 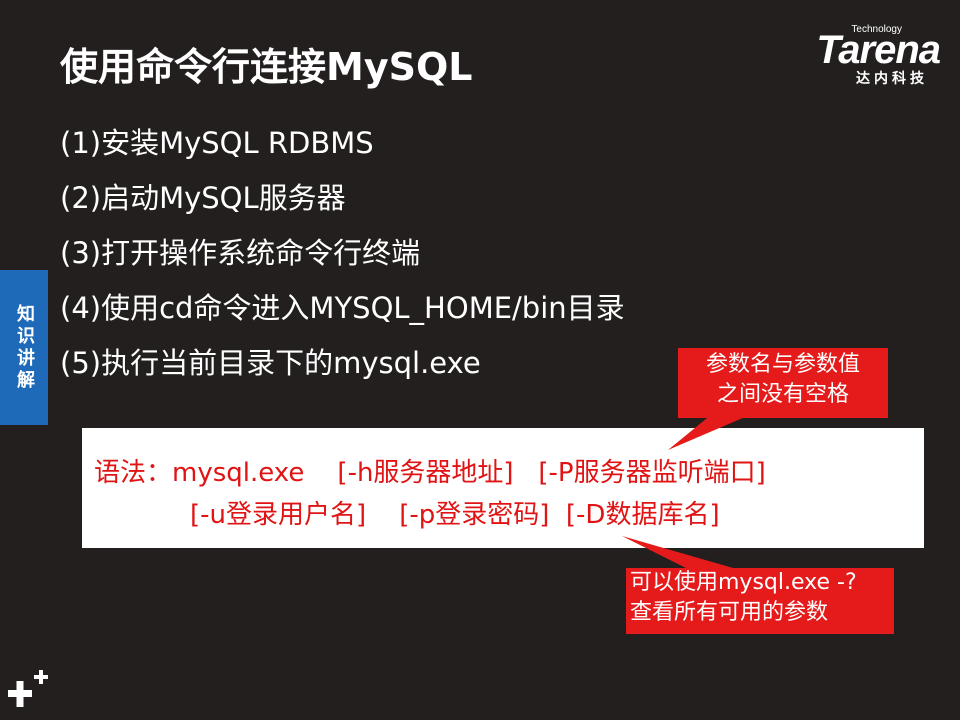 I want to click on callout-bottom-line-1: 可以使用mysql.exe -?, so click(x=743, y=582).